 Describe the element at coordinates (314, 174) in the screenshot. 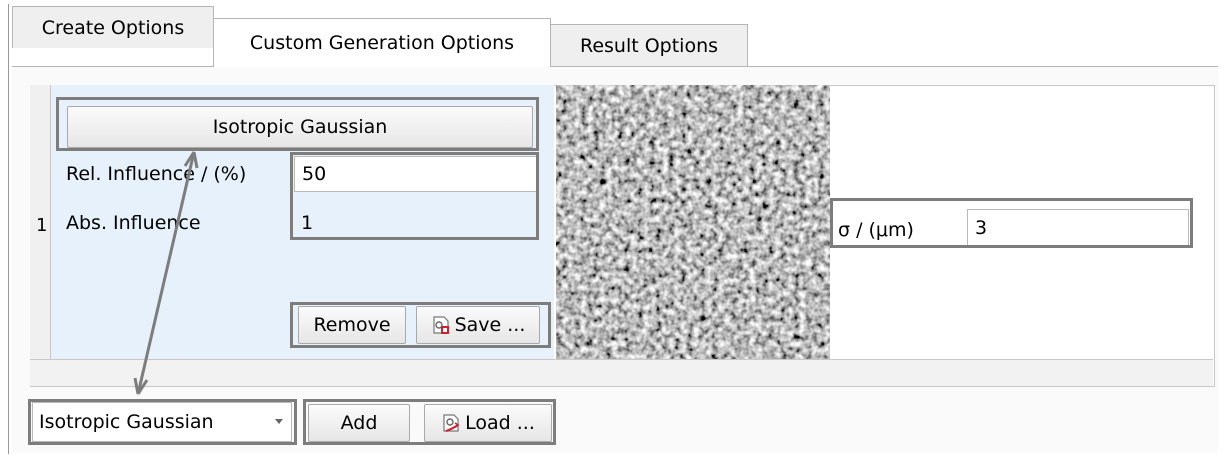

I see `rel-influence-value: 50` at that location.